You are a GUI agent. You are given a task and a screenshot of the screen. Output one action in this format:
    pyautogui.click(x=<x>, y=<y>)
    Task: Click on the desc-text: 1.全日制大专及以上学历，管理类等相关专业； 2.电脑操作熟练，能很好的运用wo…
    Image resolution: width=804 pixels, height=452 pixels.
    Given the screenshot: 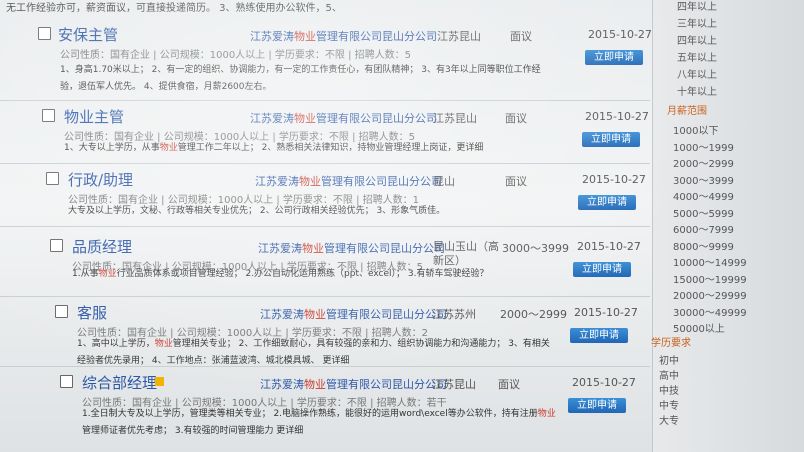 What is the action you would take?
    pyautogui.click(x=310, y=414)
    